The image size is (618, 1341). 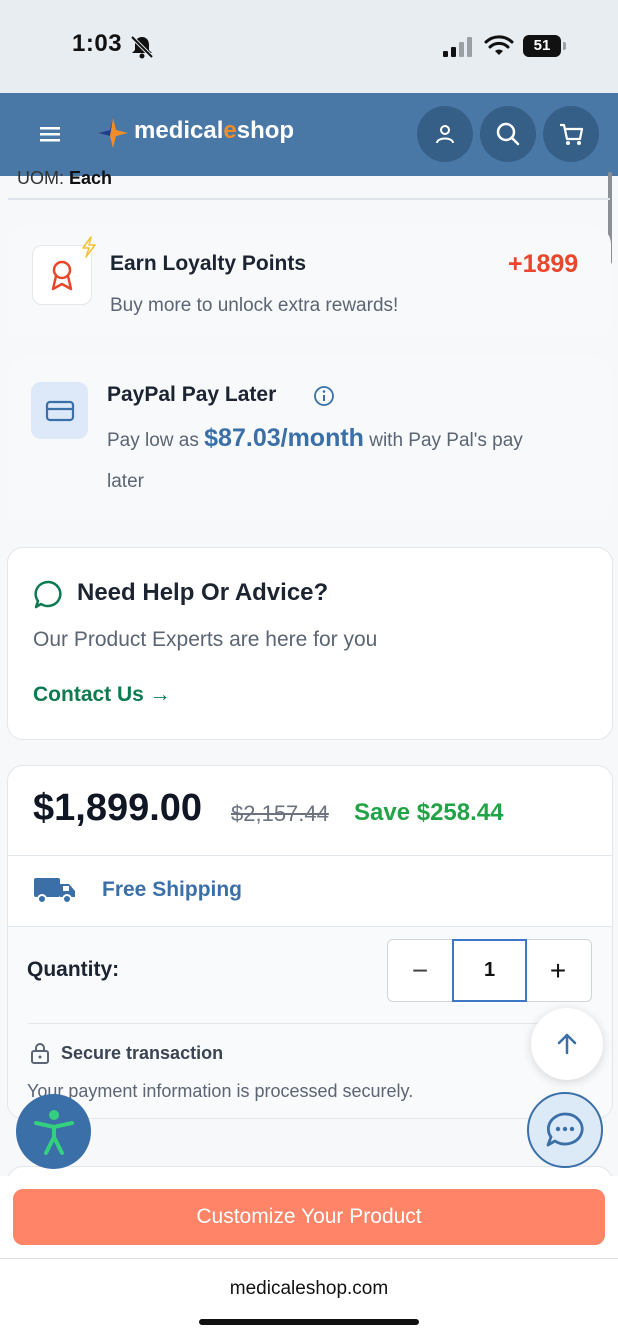 I want to click on paypal-amount: $87.03/month, so click(x=284, y=438).